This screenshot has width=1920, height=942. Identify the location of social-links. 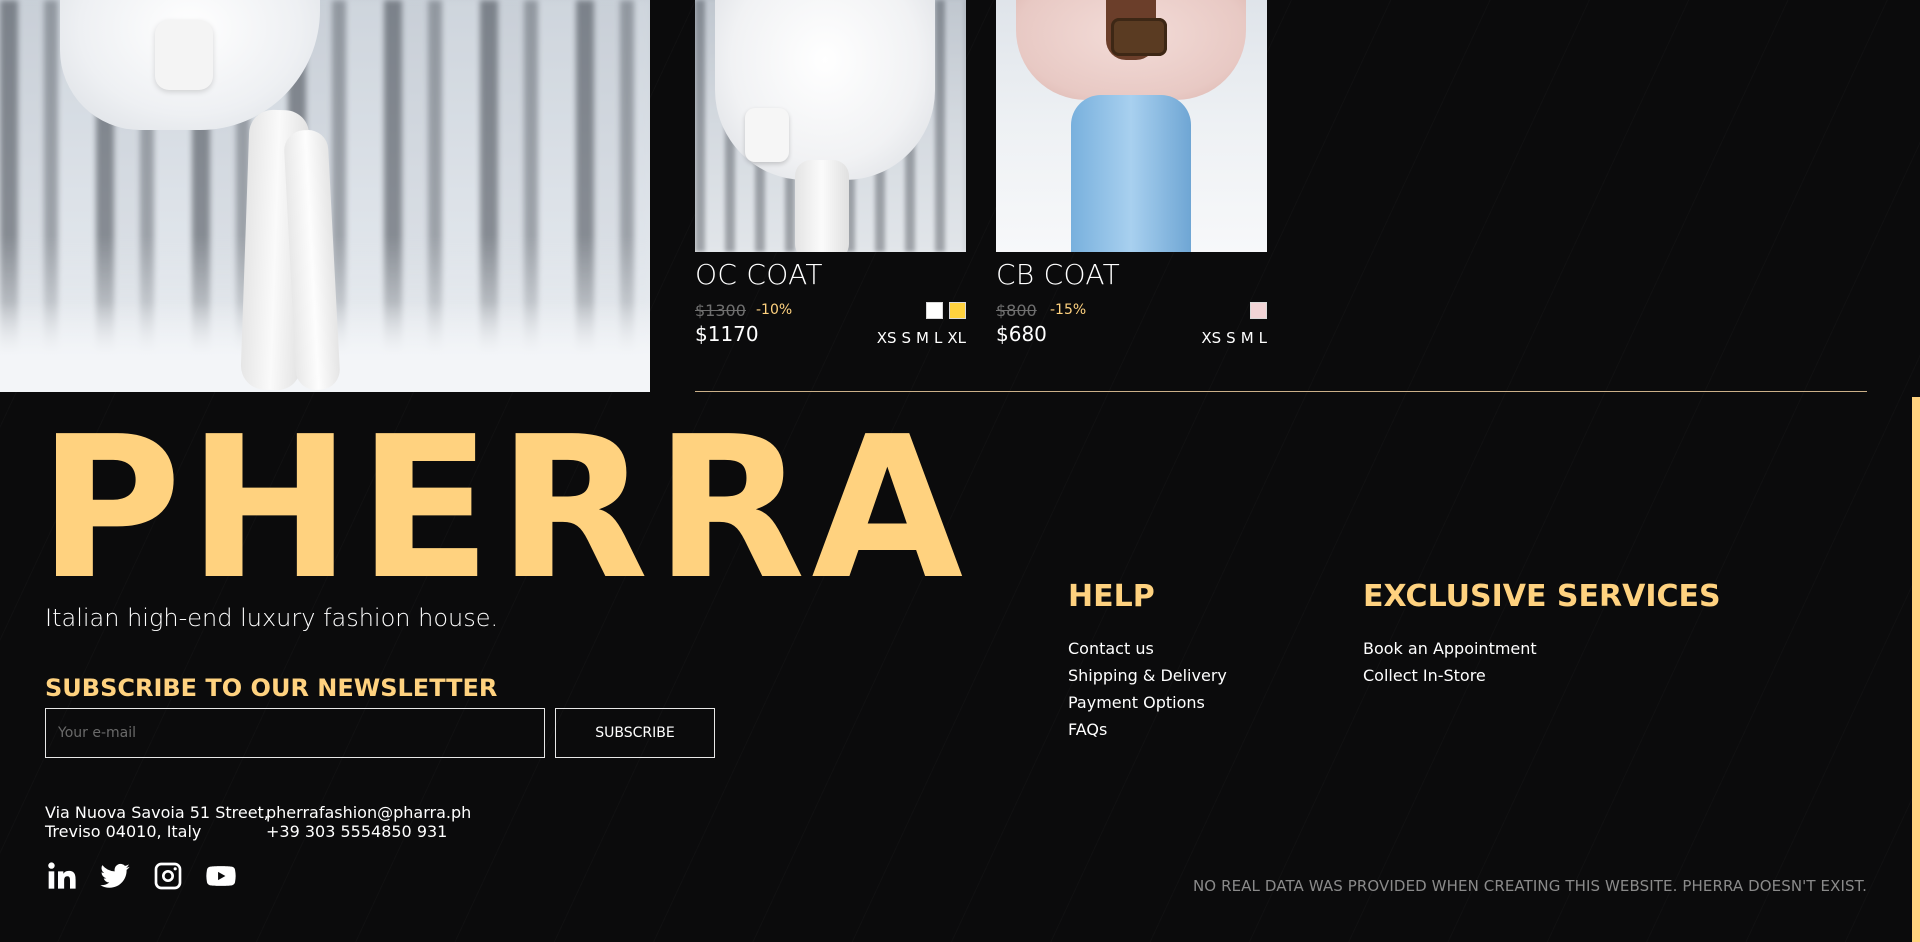
(141, 876).